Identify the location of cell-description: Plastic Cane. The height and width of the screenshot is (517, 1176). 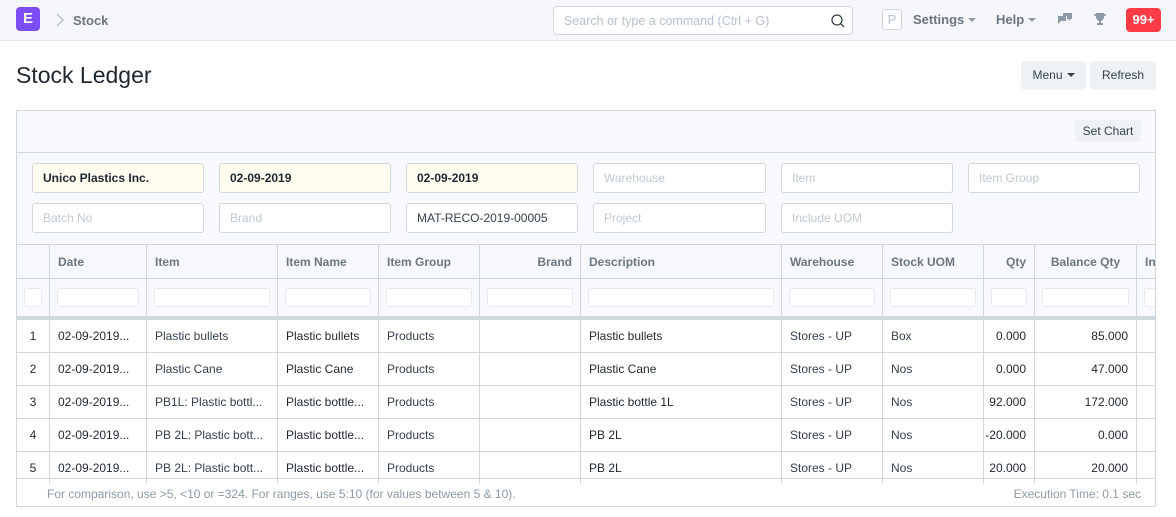
(680, 369).